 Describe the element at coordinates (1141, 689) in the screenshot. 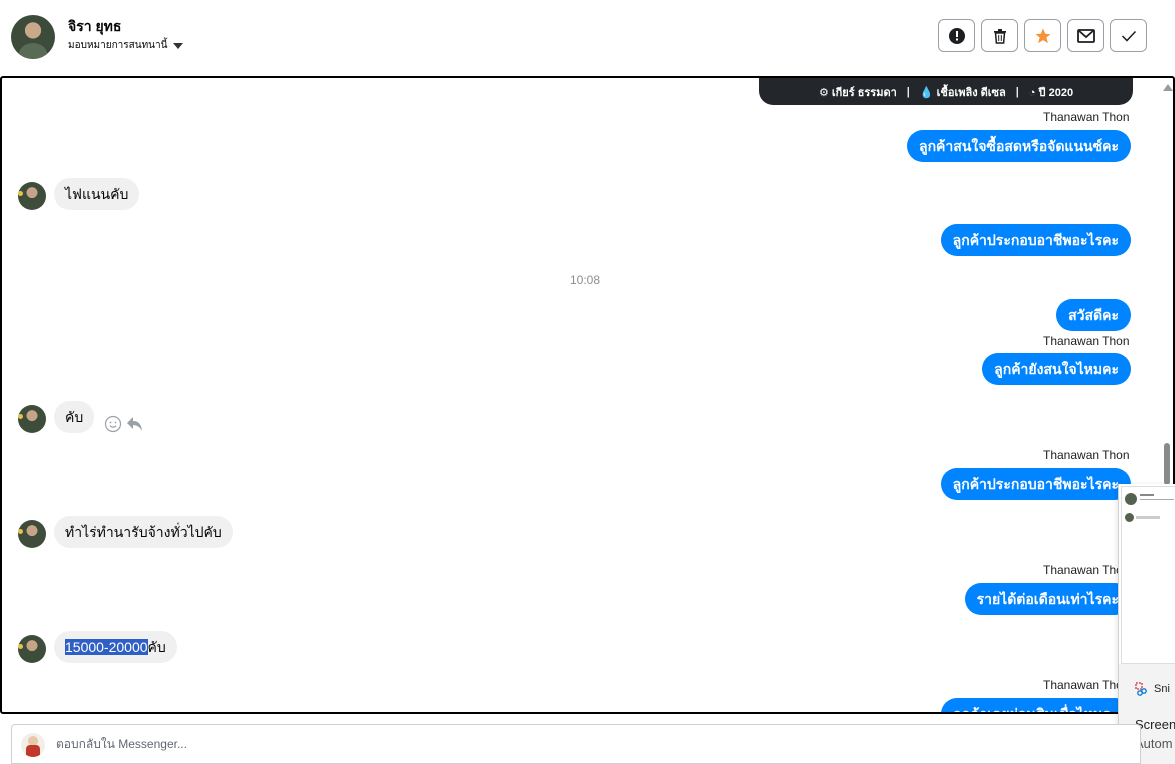

I see `snipping-tool-icon` at that location.